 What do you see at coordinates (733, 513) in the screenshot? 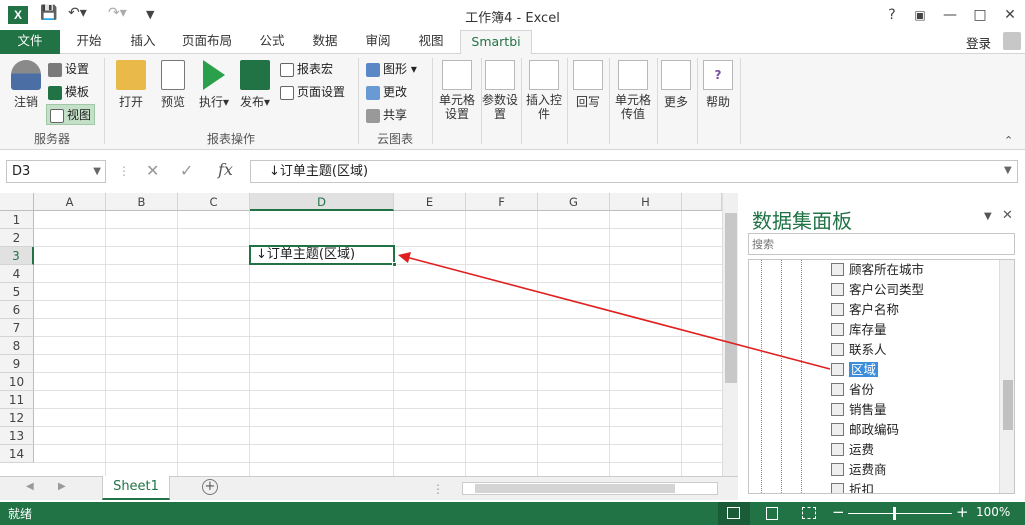
I see `grid-icon` at bounding box center [733, 513].